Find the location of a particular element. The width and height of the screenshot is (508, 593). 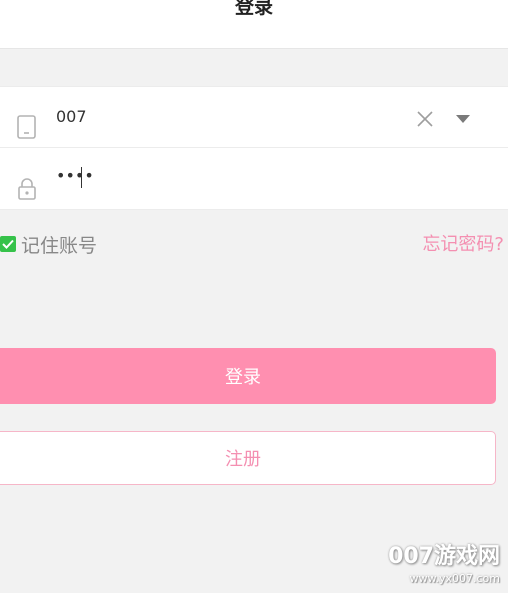

password-row: •••• is located at coordinates (254, 178).